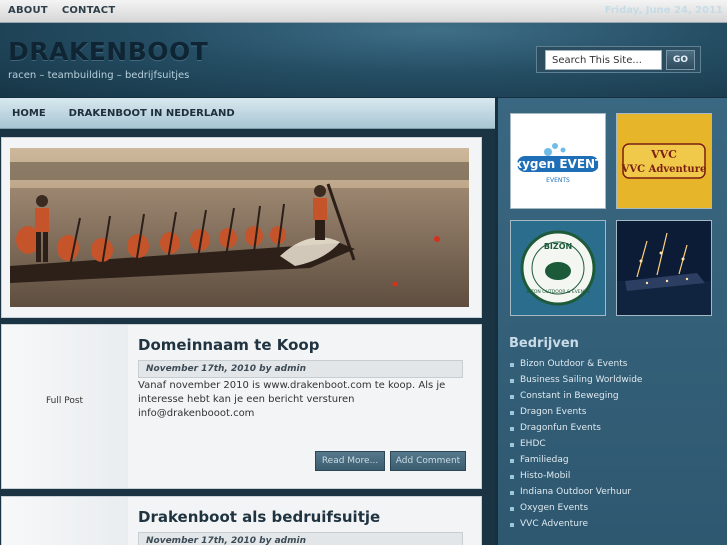 This screenshot has height=545, width=727. I want to click on sidebar-link: Dragon Events, so click(576, 415).